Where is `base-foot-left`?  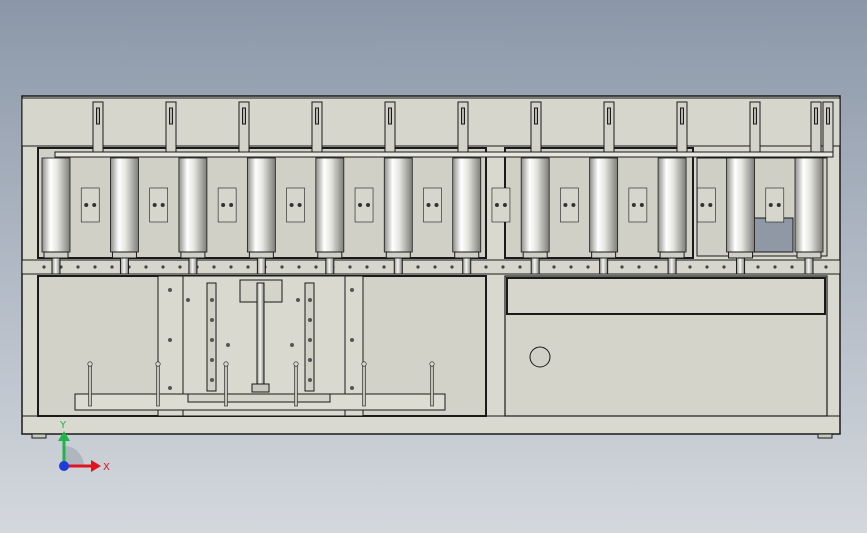
base-foot-left is located at coordinates (39, 436).